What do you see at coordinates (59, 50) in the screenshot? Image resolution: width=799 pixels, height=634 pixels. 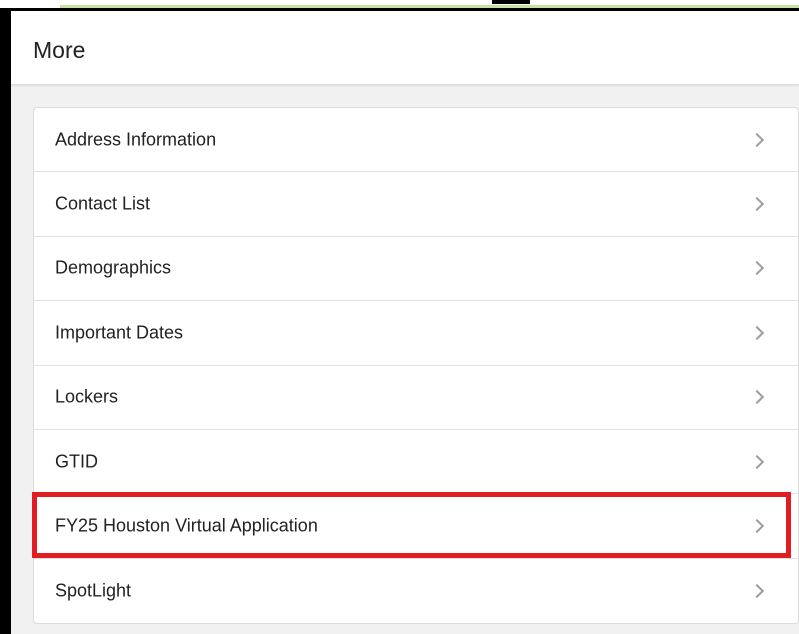 I see `page-title: More` at bounding box center [59, 50].